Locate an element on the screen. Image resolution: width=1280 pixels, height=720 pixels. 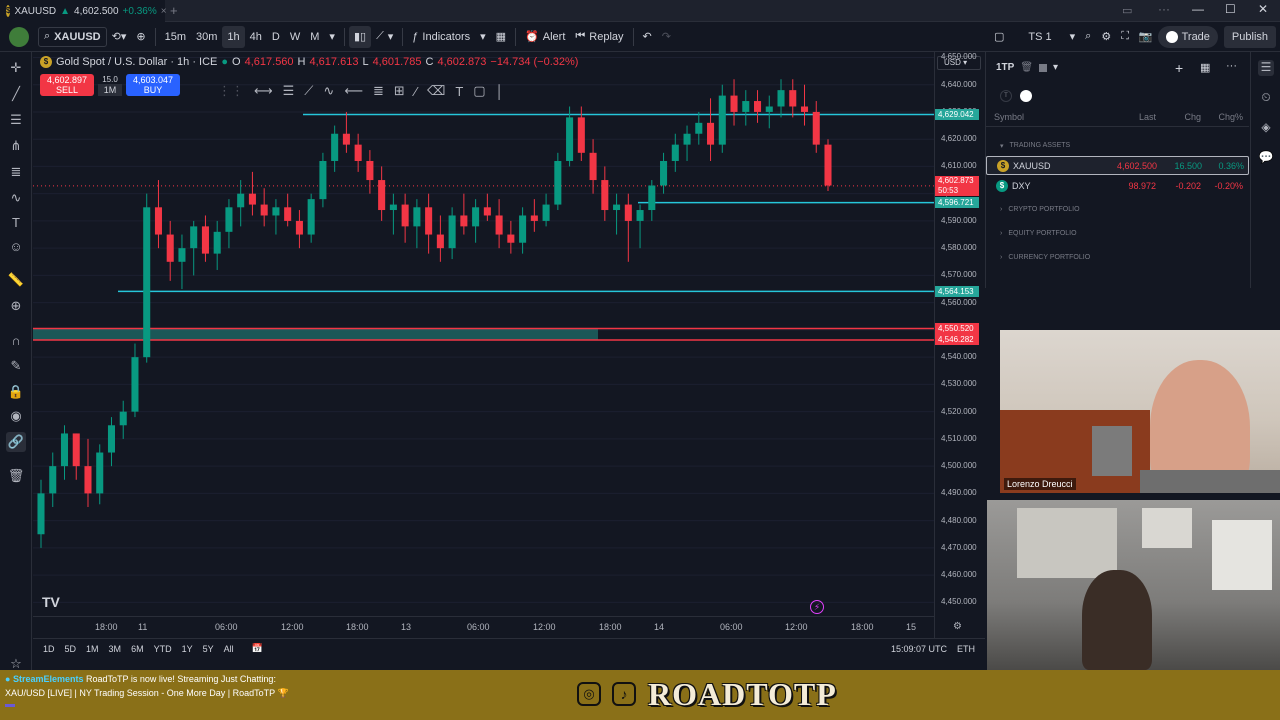
pitchfork-icon: ⋔ is located at coordinates (16, 146).